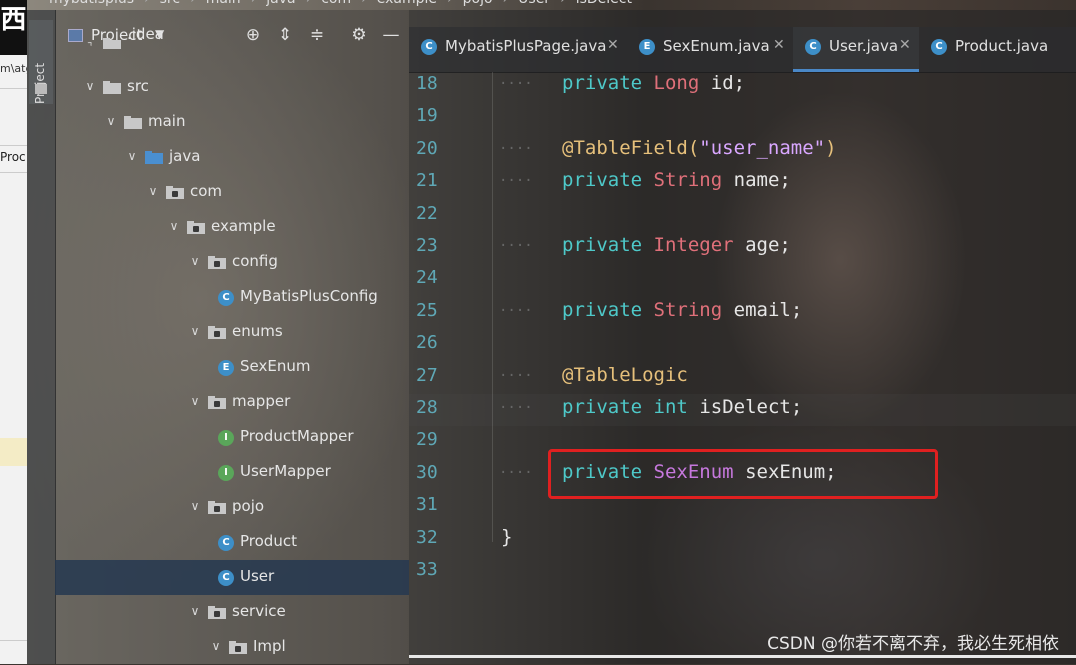  What do you see at coordinates (650, 407) in the screenshot?
I see `code-line: ···· private int isDelect;` at bounding box center [650, 407].